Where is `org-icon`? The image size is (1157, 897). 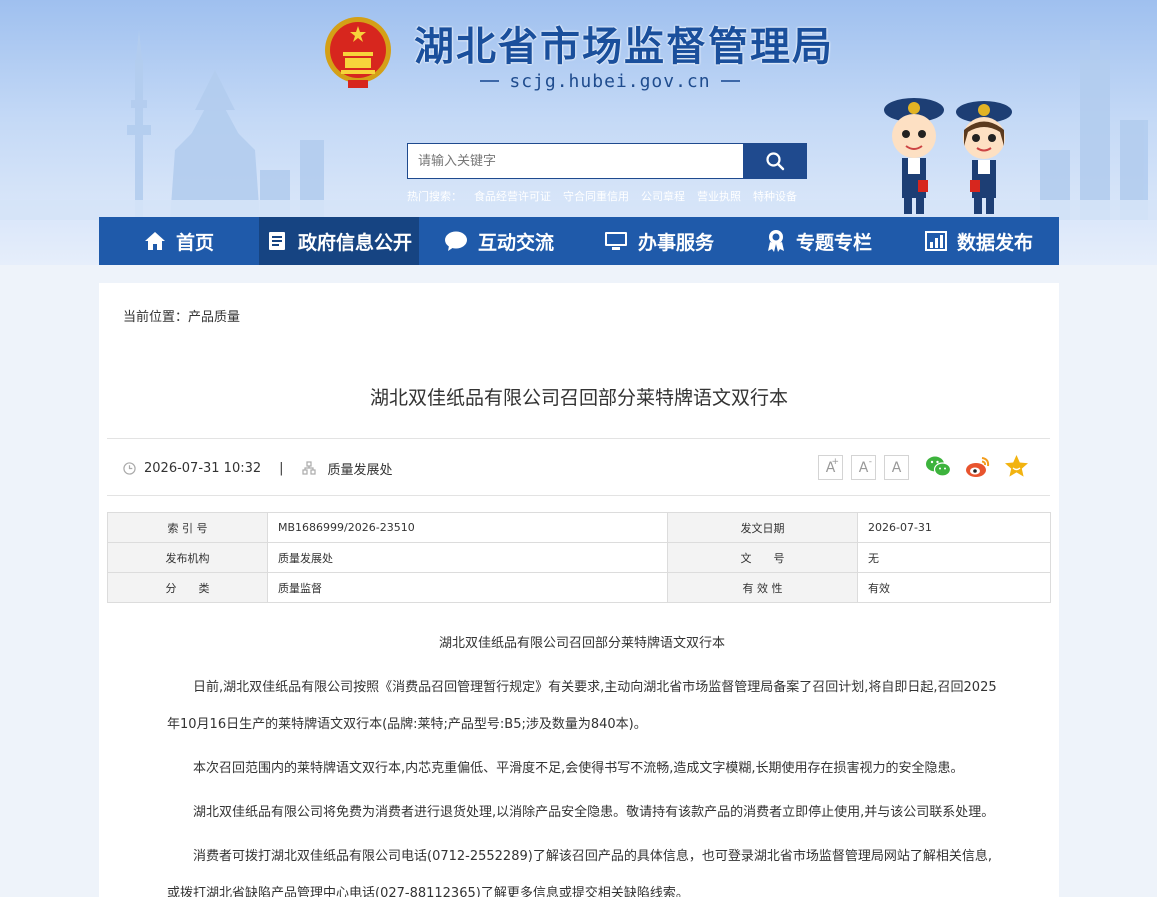 org-icon is located at coordinates (308, 468).